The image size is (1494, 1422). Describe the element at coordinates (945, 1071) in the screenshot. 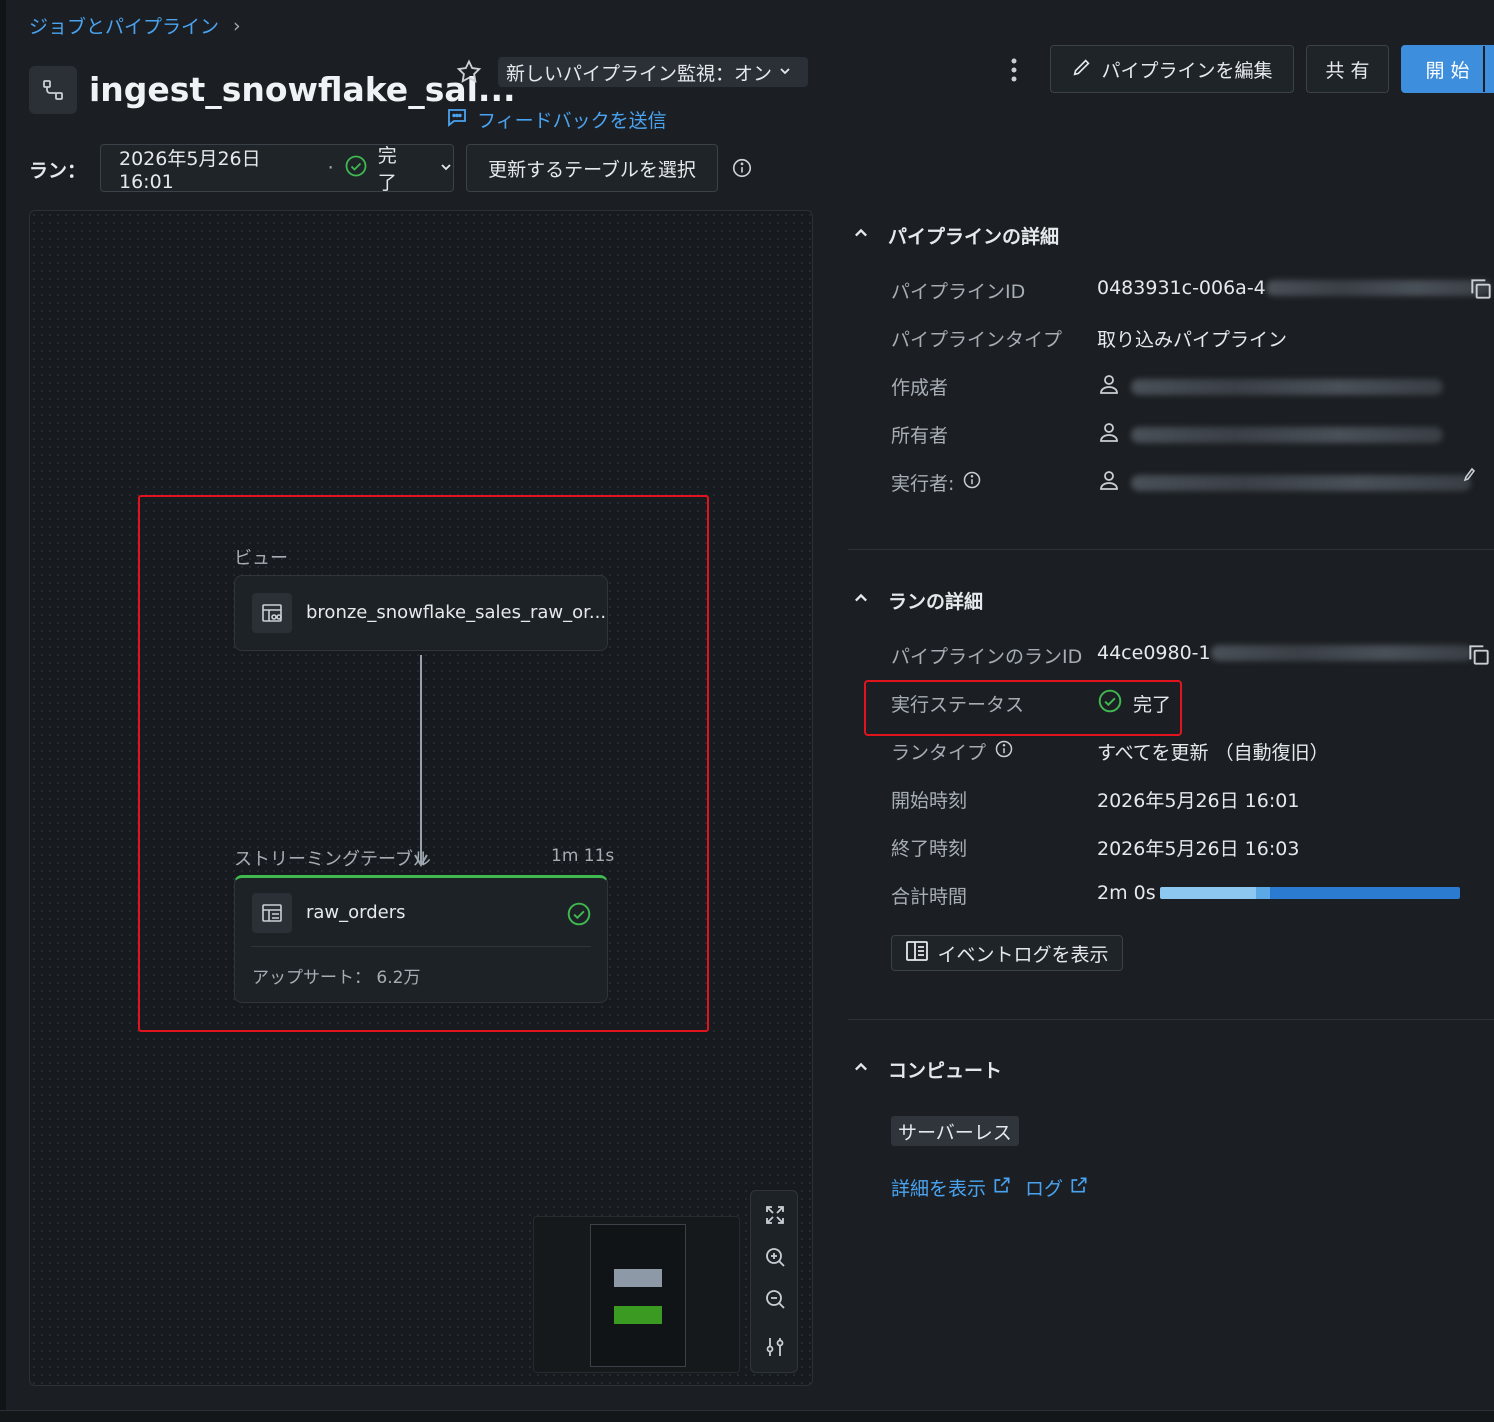

I see `compute-title: コンピュート` at that location.